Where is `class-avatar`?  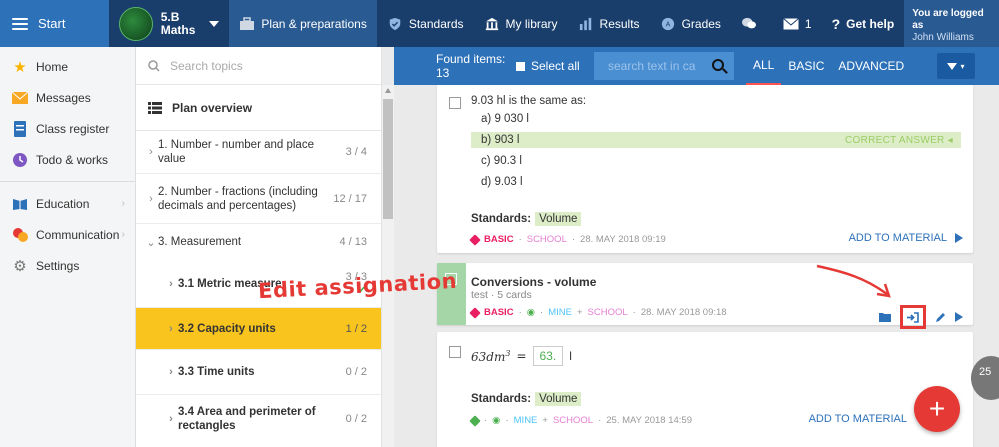 class-avatar is located at coordinates (135, 23).